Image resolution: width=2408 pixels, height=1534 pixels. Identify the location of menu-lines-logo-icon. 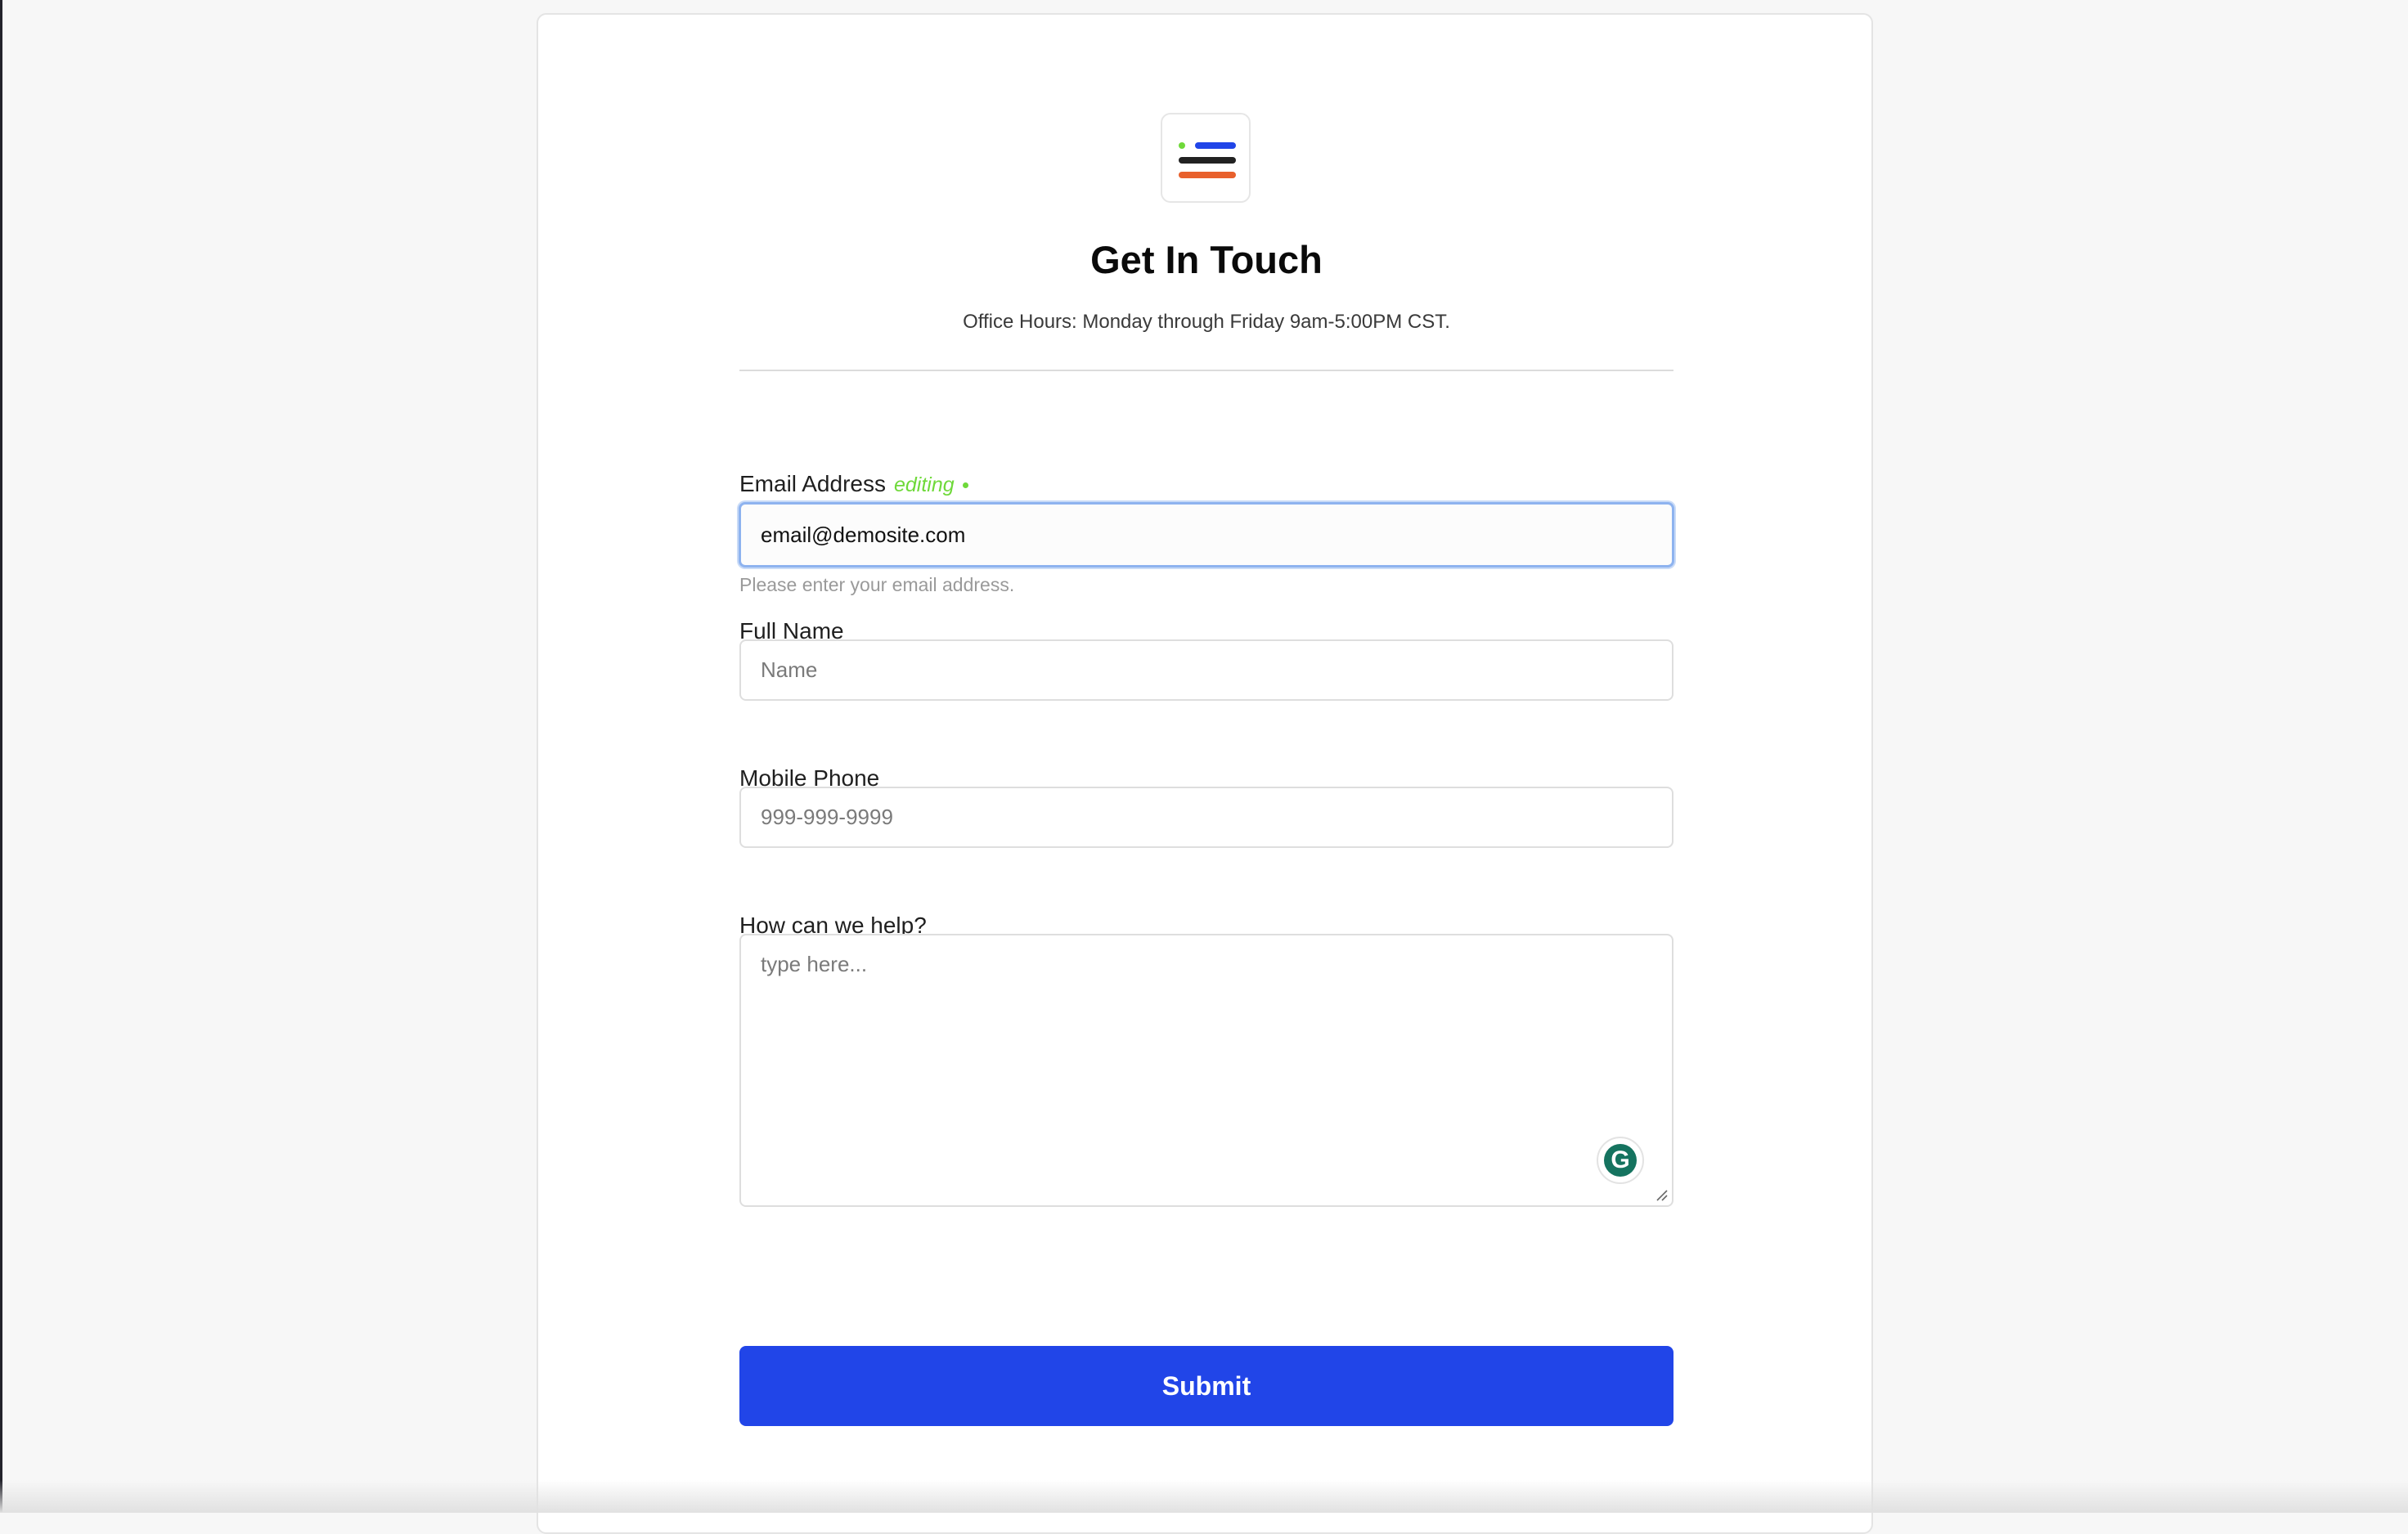
(1206, 158).